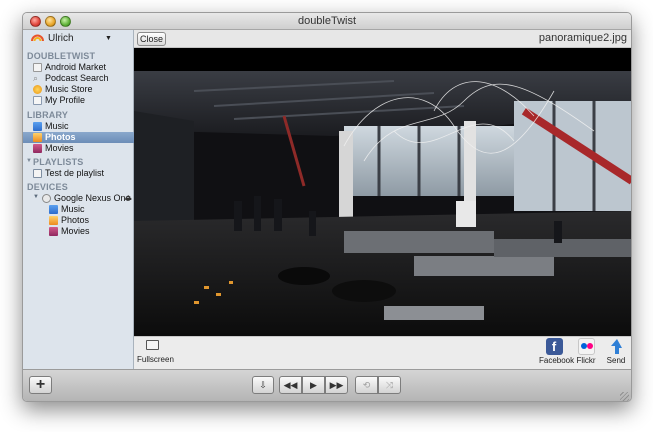 Image resolution: width=653 pixels, height=432 pixels. What do you see at coordinates (155, 359) in the screenshot?
I see `fullscreen-label: Fullscreen` at bounding box center [155, 359].